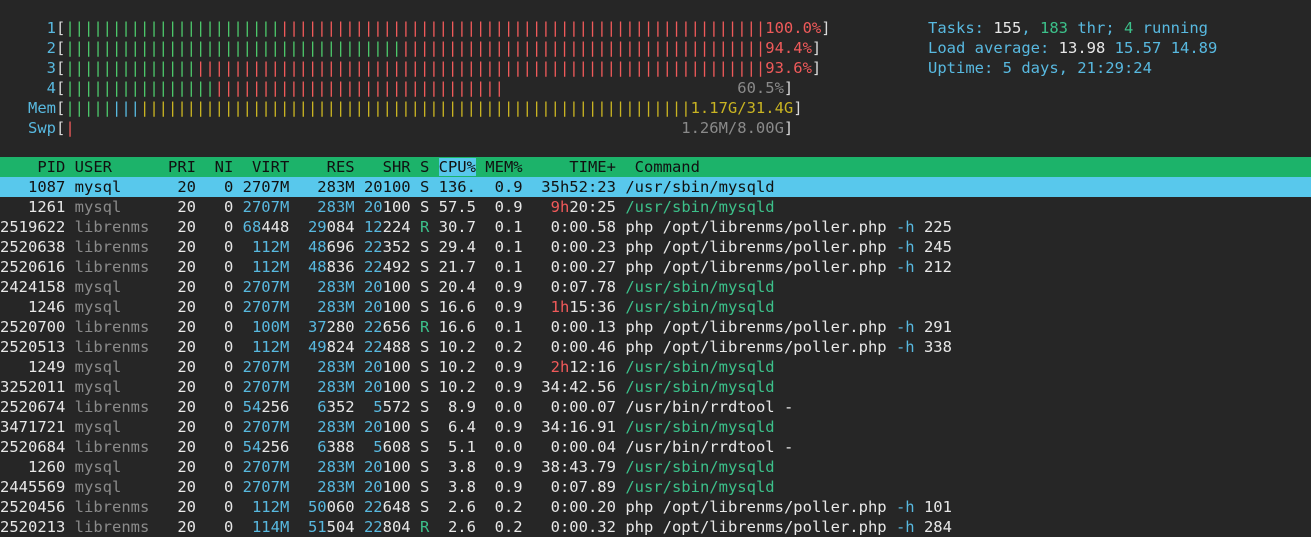 This screenshot has height=537, width=1311. Describe the element at coordinates (37, 327) in the screenshot. I see `pid-cell: 2520700` at that location.